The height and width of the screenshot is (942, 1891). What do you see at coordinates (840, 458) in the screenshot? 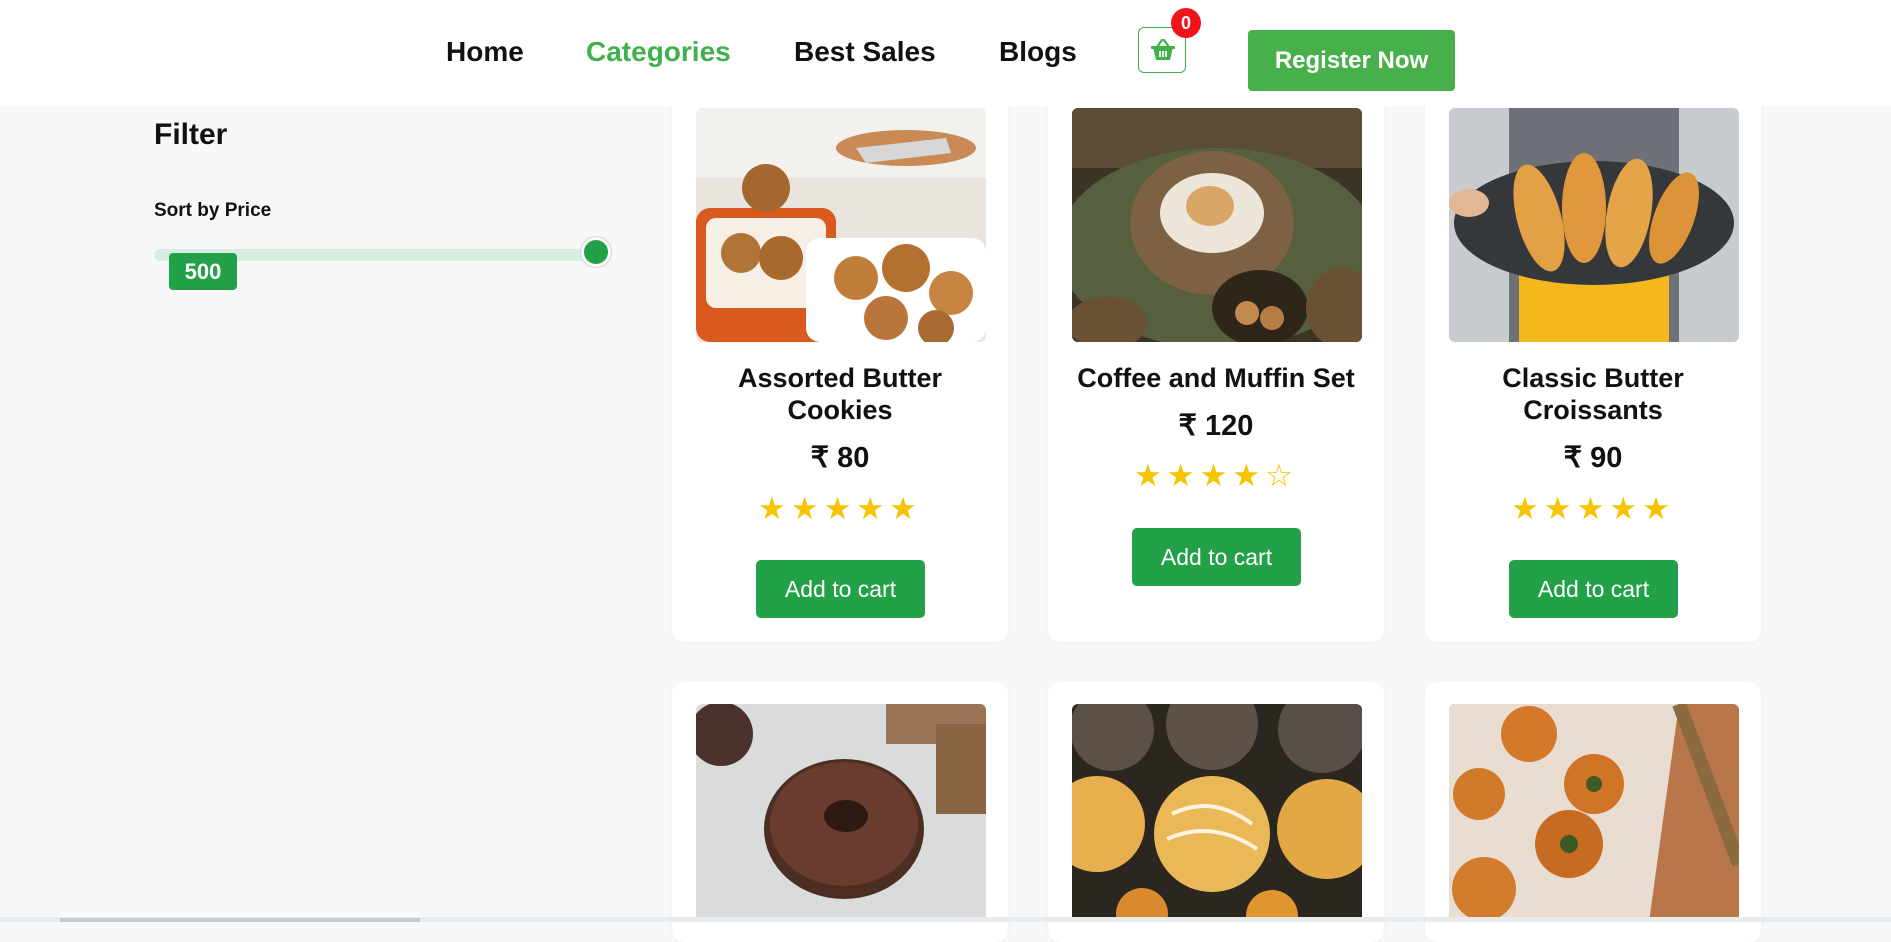
I see `product-price: ₹ 80` at bounding box center [840, 458].